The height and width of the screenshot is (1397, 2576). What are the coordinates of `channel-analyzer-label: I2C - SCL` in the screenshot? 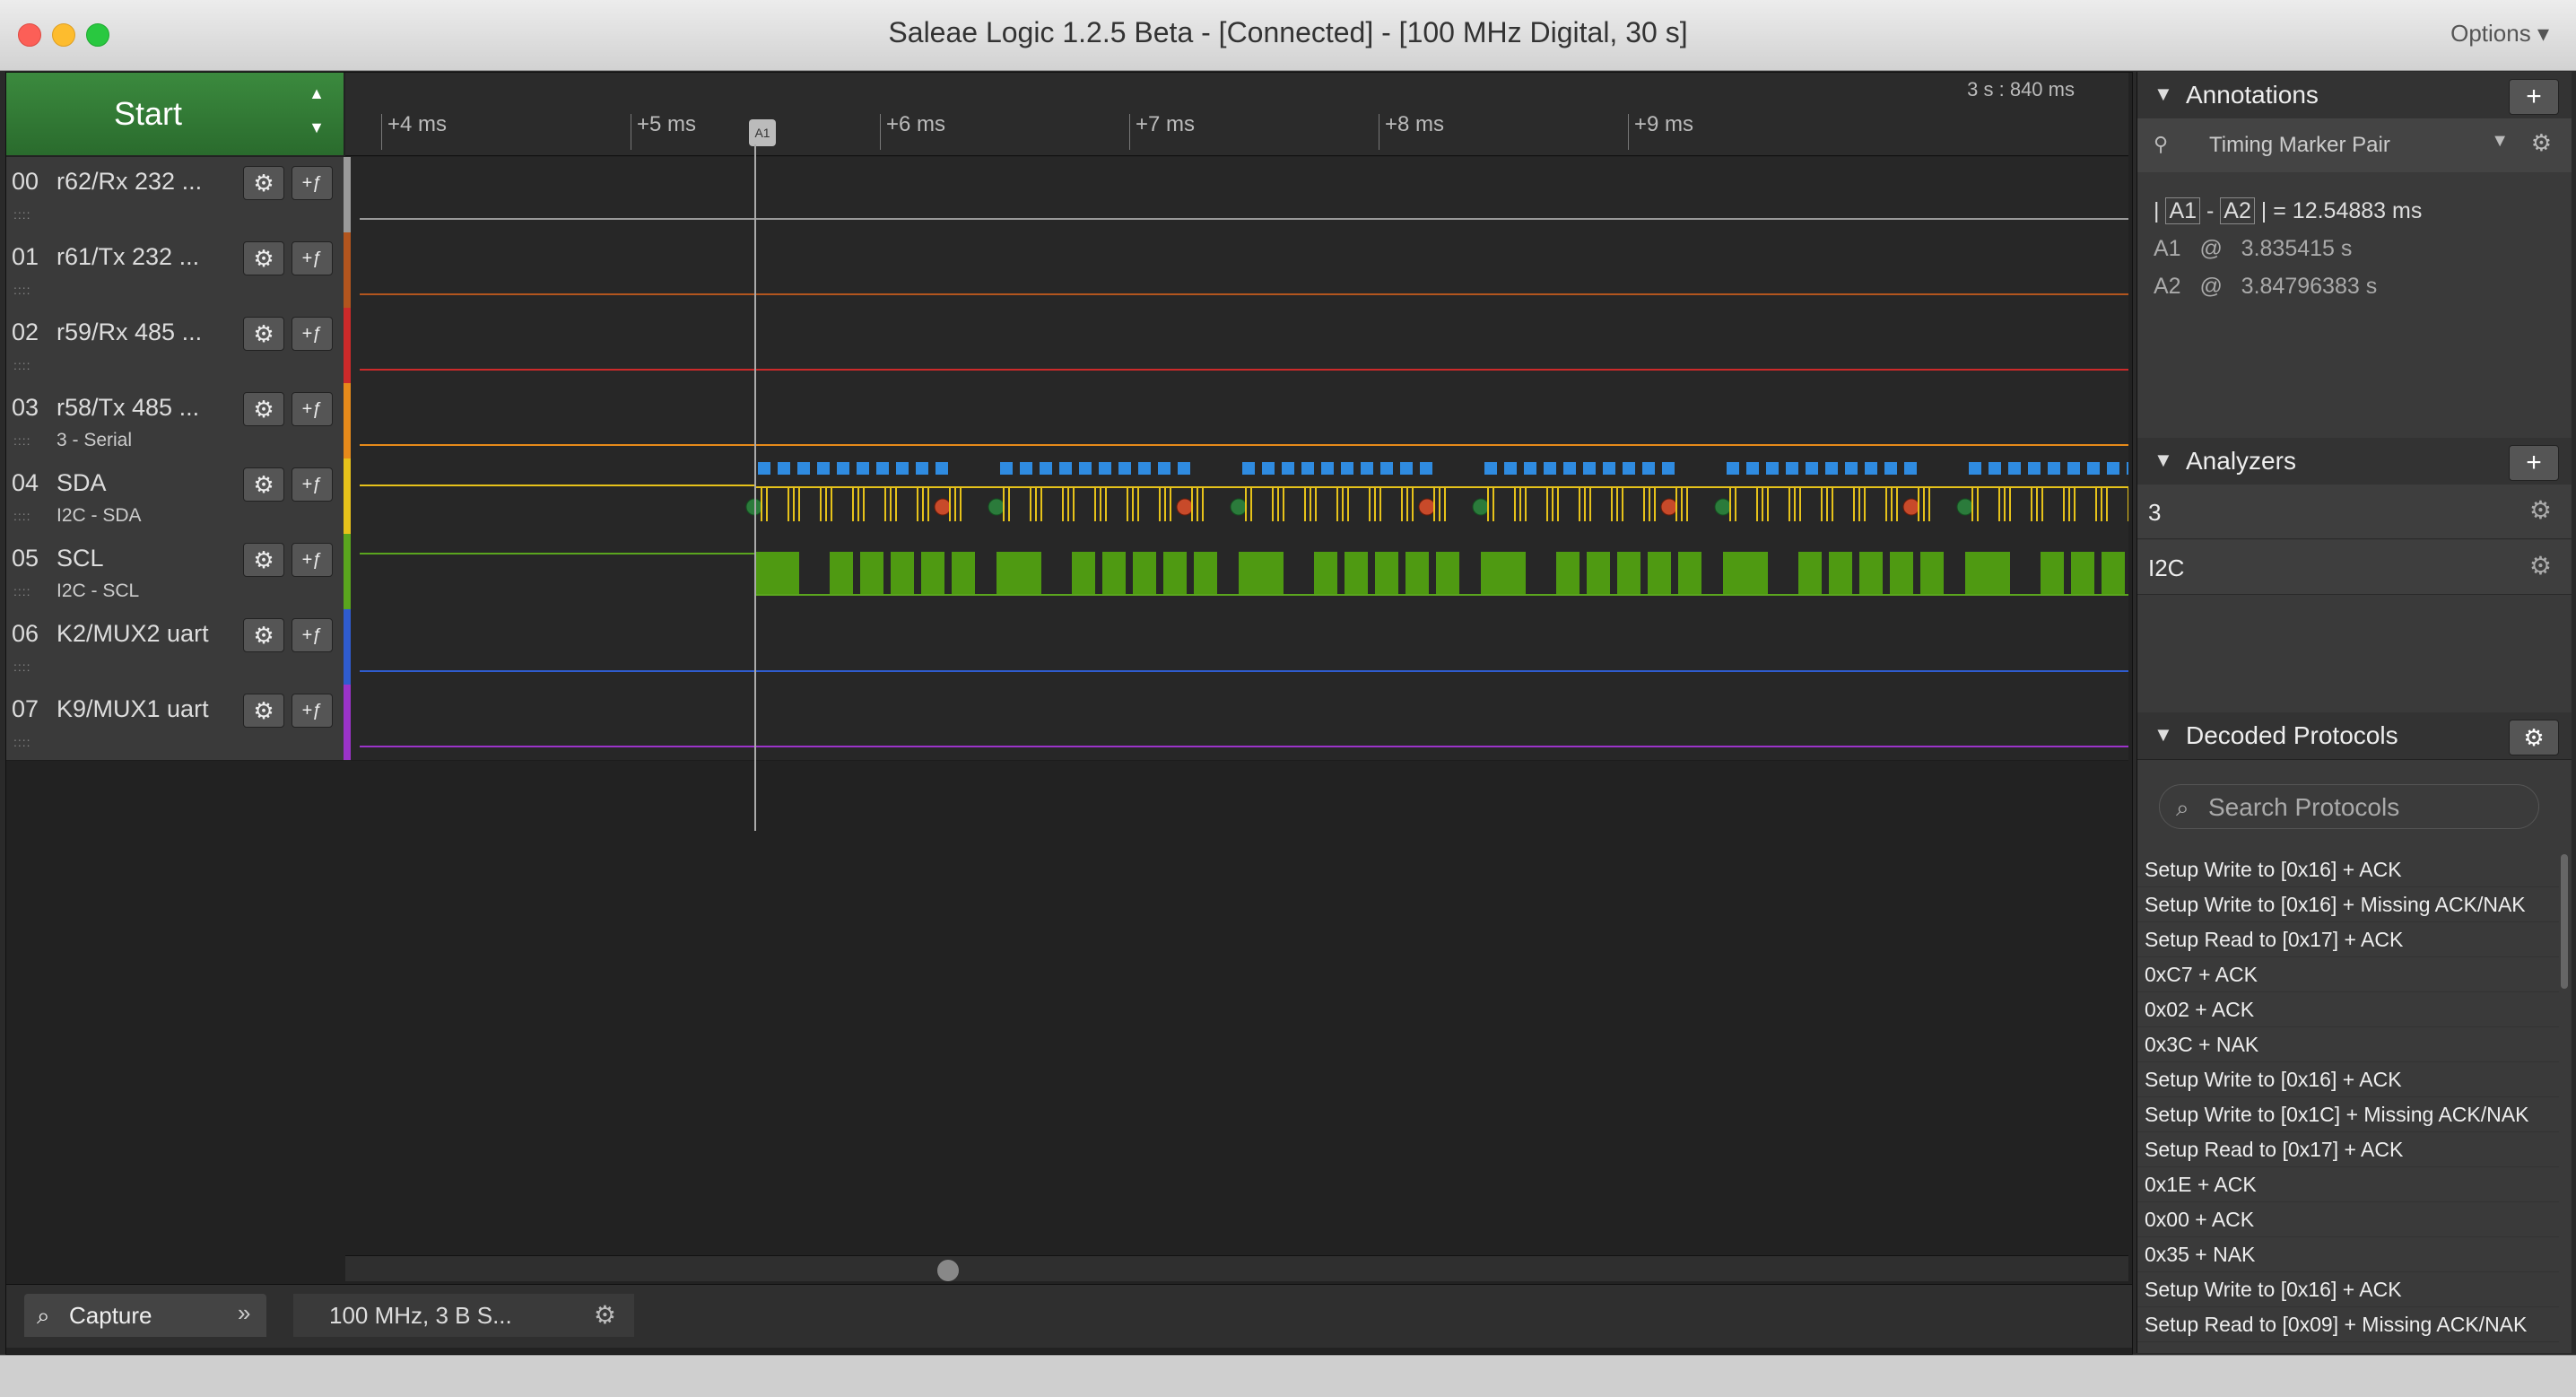 It's located at (98, 591).